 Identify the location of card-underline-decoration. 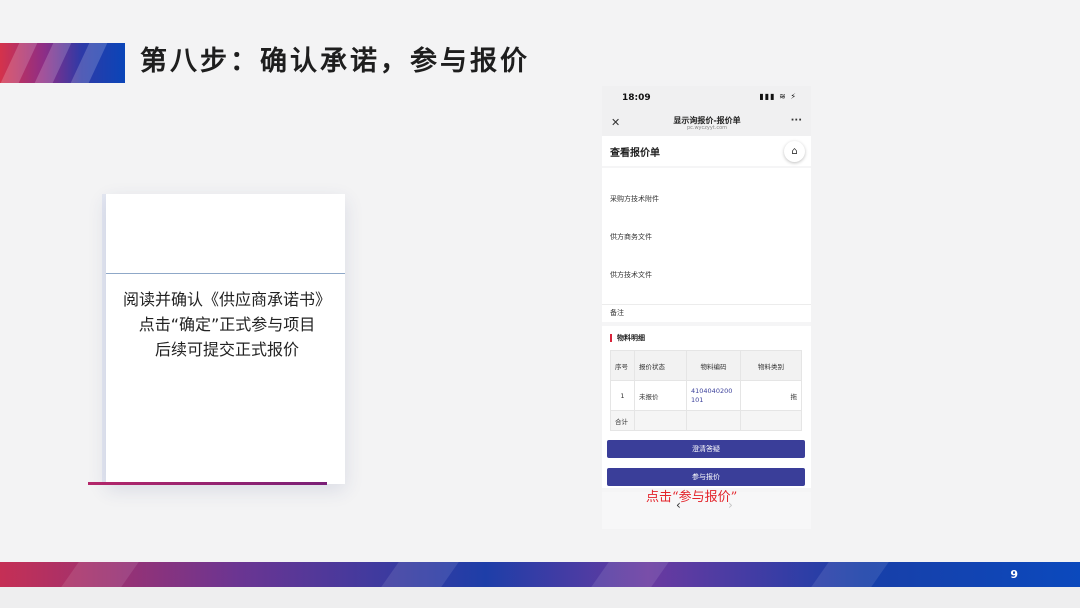
(207, 483).